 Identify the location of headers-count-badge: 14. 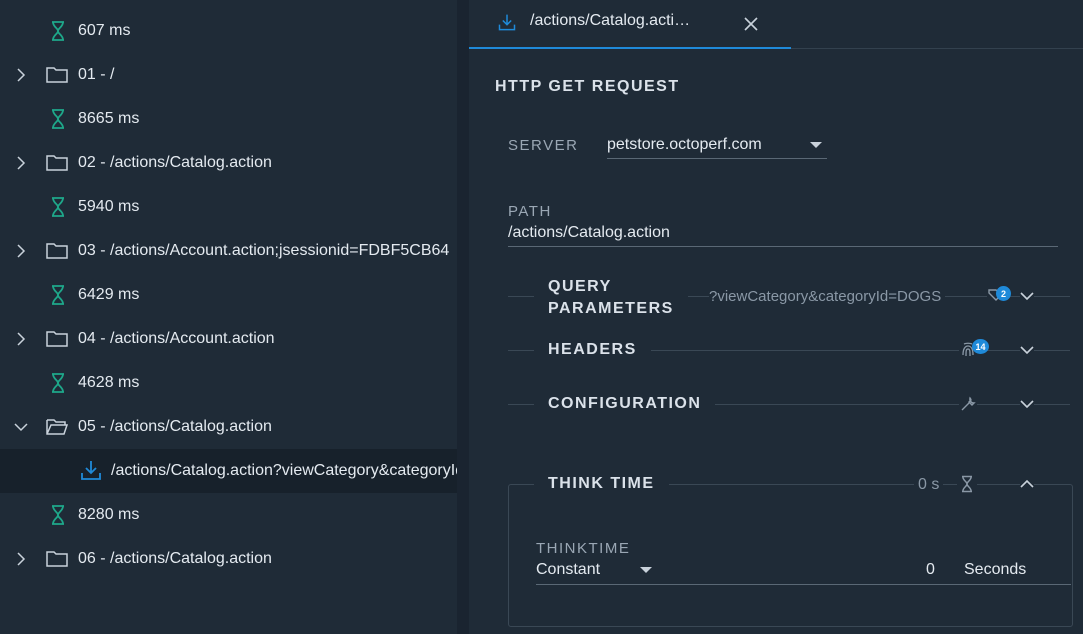
(980, 346).